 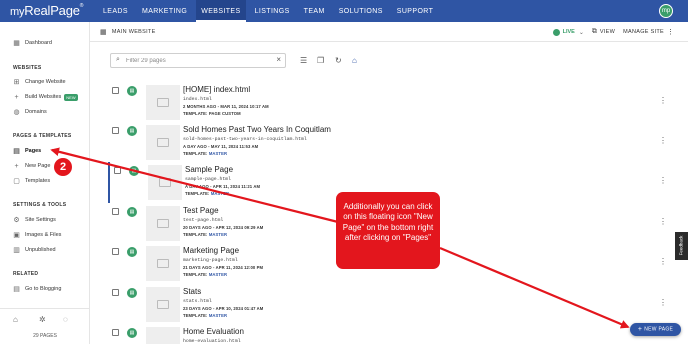 What do you see at coordinates (27, 151) in the screenshot?
I see `sidebar-item-pages: ▤ Pages` at bounding box center [27, 151].